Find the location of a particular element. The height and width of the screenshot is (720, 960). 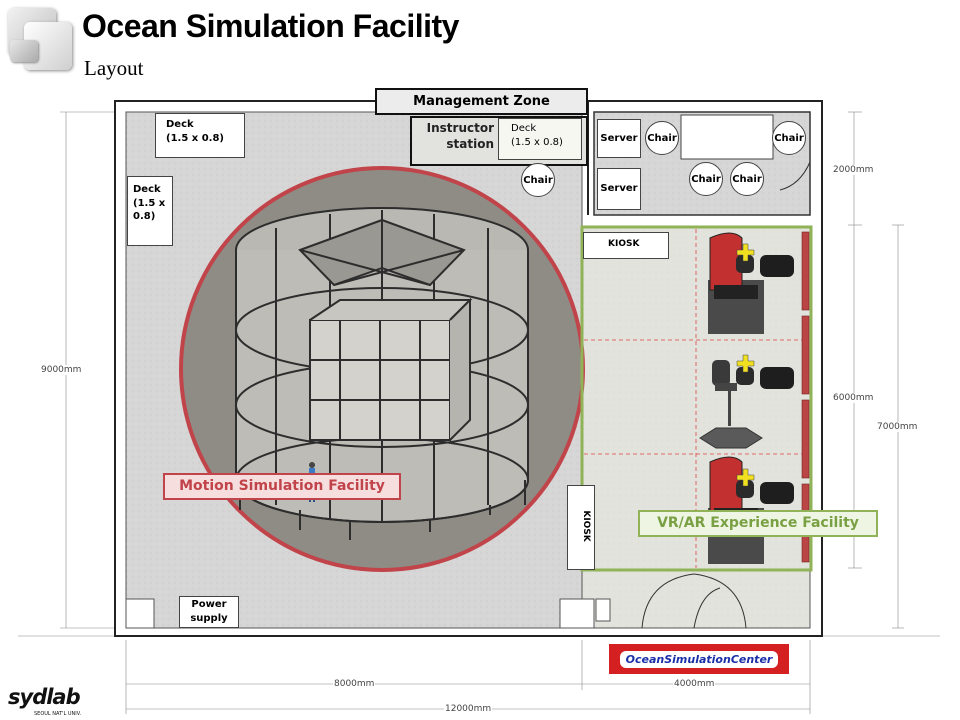

kiosk-side: KIOSK is located at coordinates (581, 527).